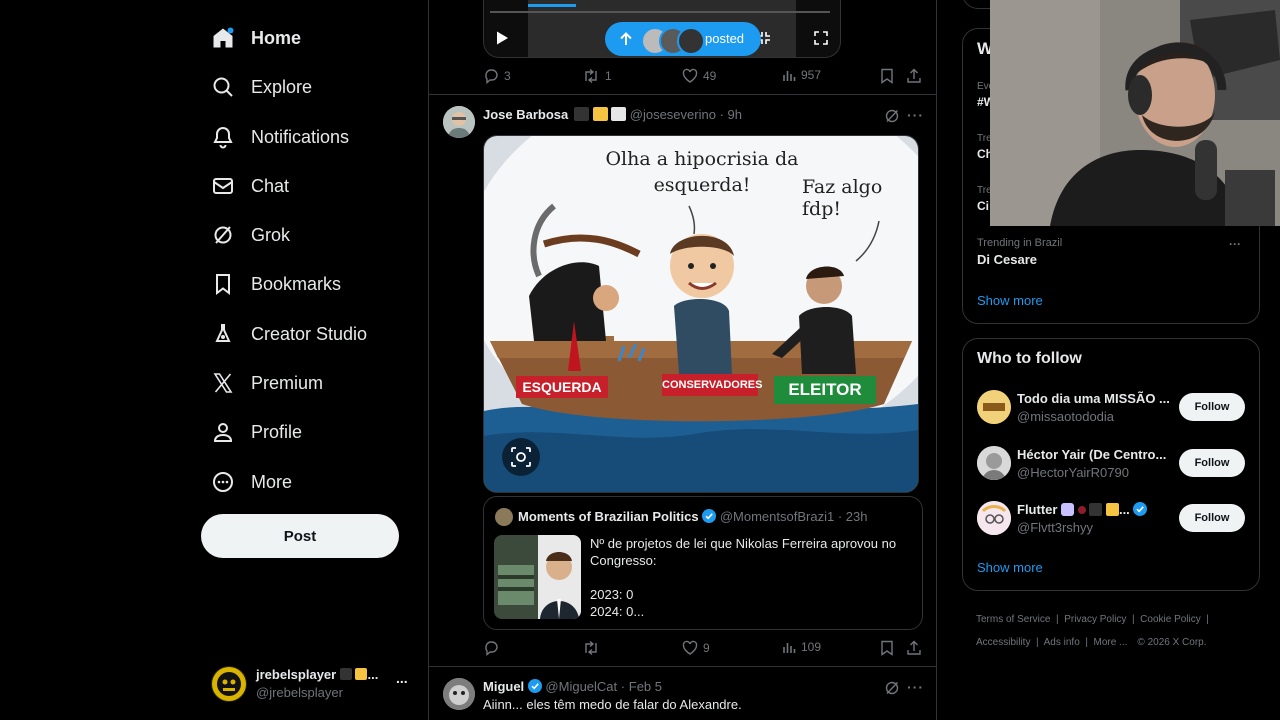 The width and height of the screenshot is (1280, 720). What do you see at coordinates (801, 75) in the screenshot?
I see `views-button: 957` at bounding box center [801, 75].